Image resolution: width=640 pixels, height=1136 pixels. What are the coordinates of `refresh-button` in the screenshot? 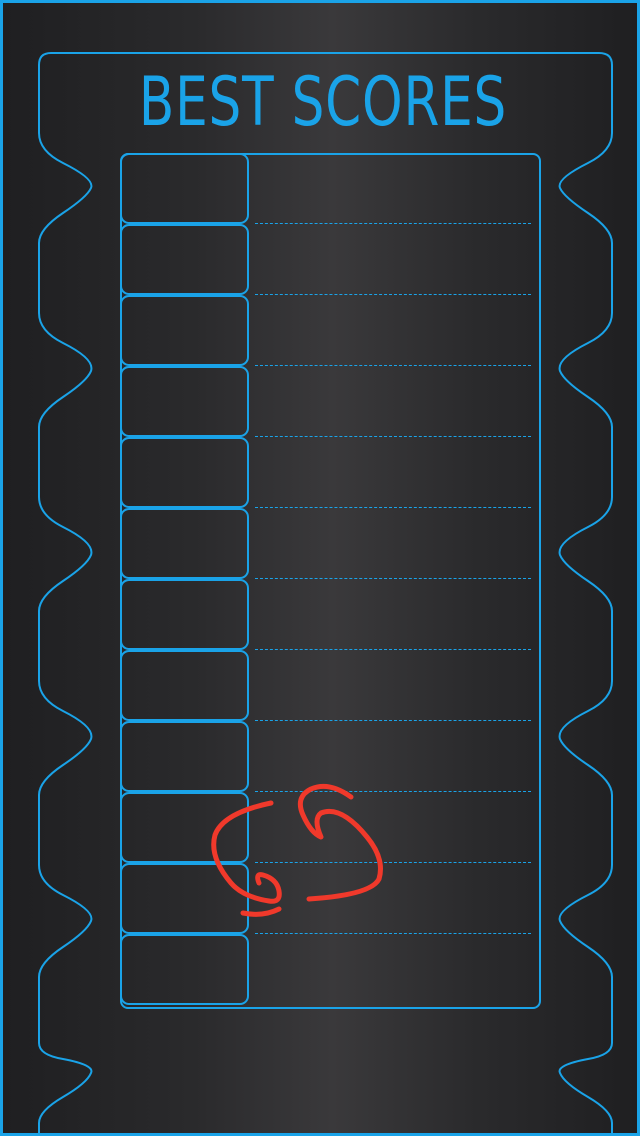 It's located at (298, 850).